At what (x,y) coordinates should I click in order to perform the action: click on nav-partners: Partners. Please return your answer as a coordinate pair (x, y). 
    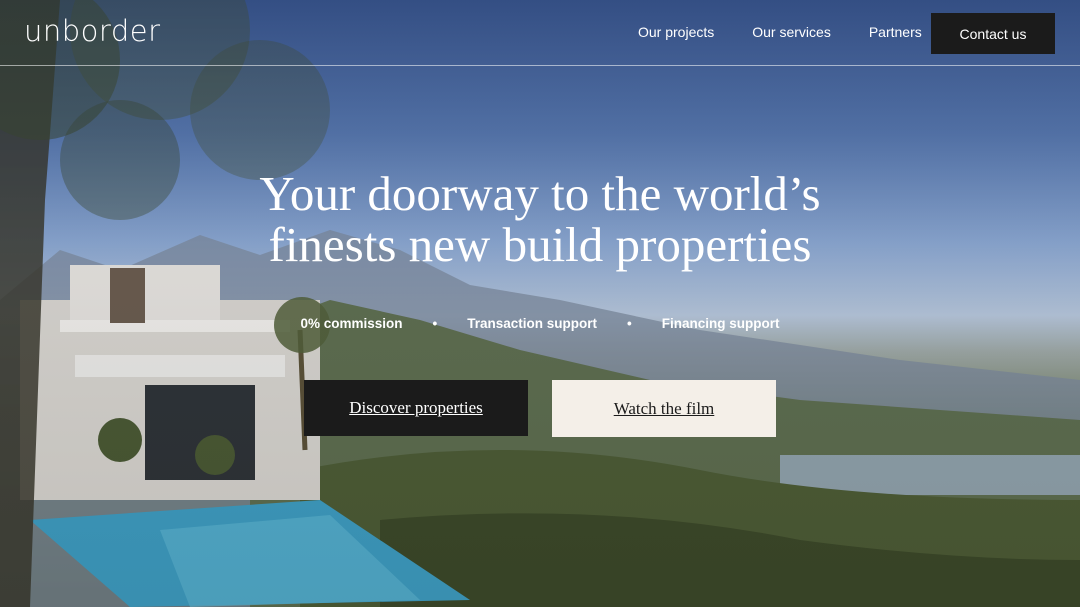
    Looking at the image, I should click on (895, 32).